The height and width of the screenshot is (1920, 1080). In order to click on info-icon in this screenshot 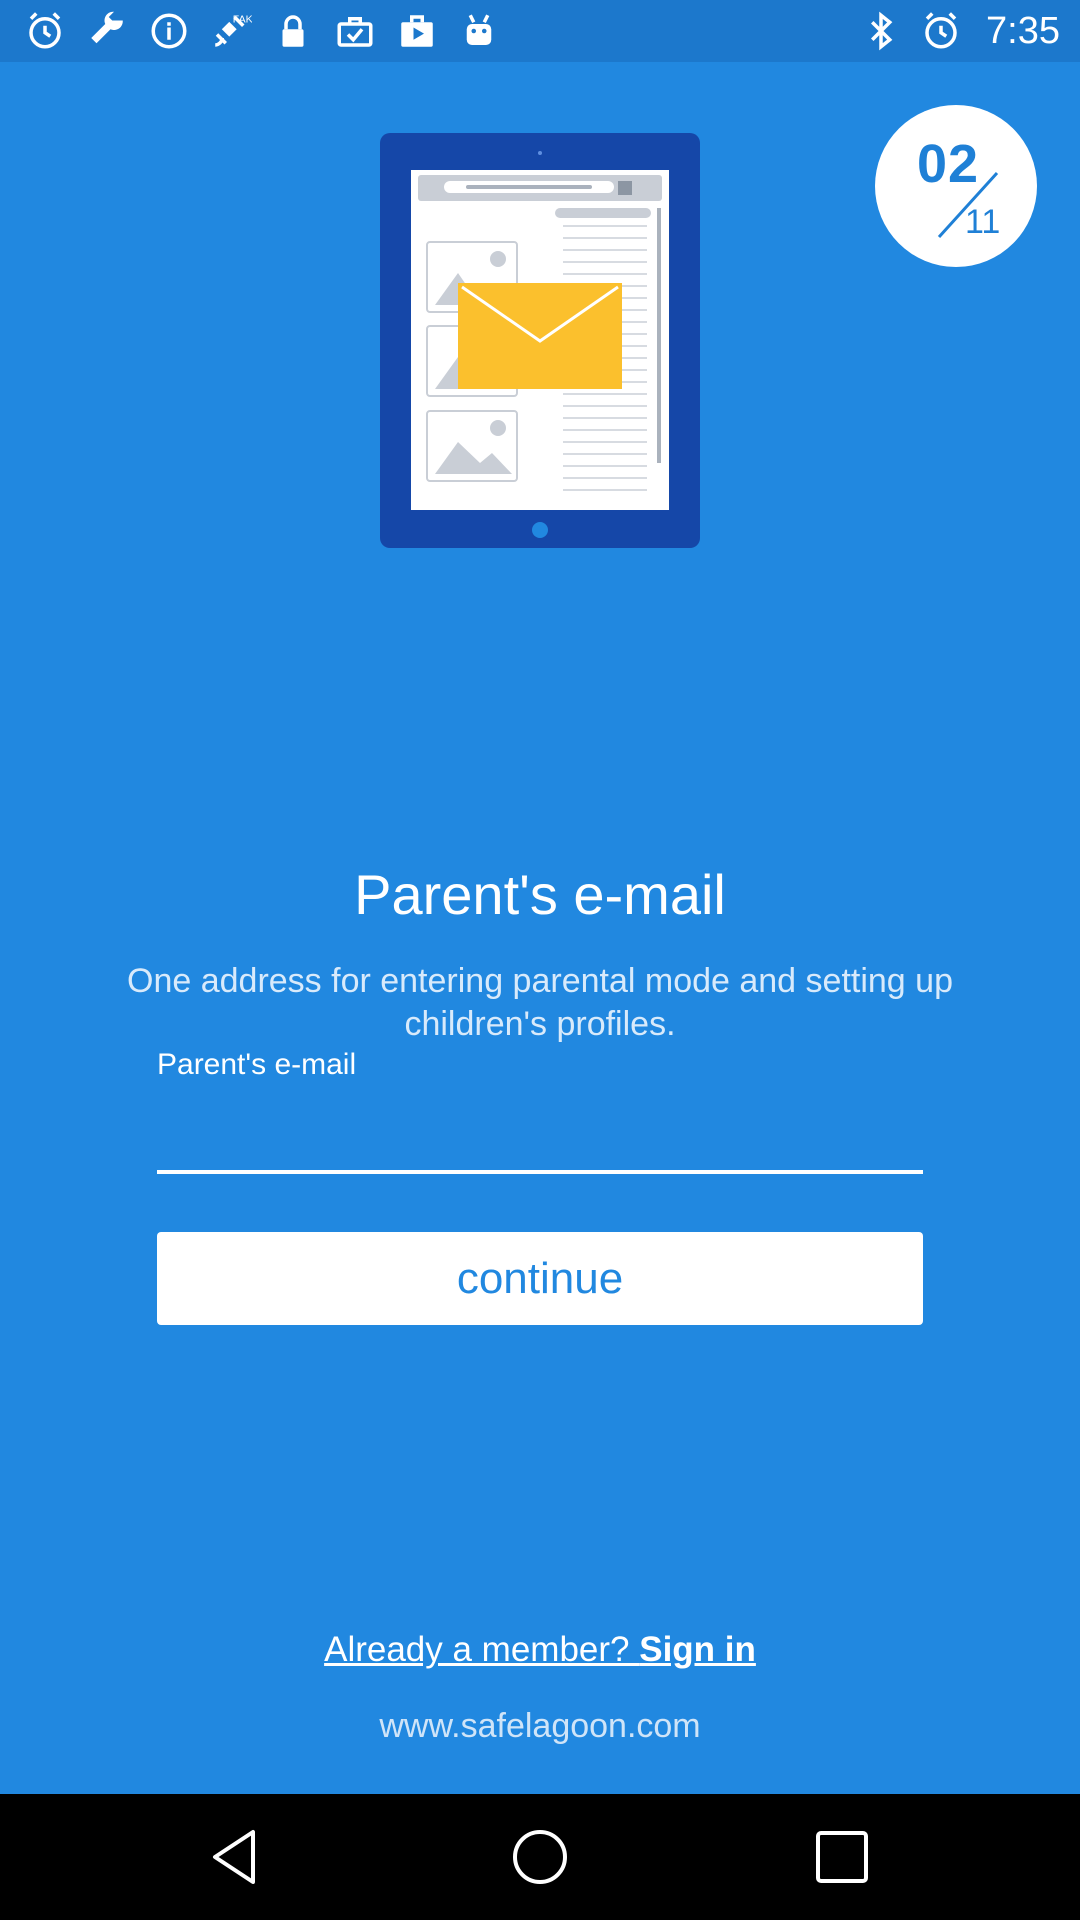, I will do `click(169, 31)`.